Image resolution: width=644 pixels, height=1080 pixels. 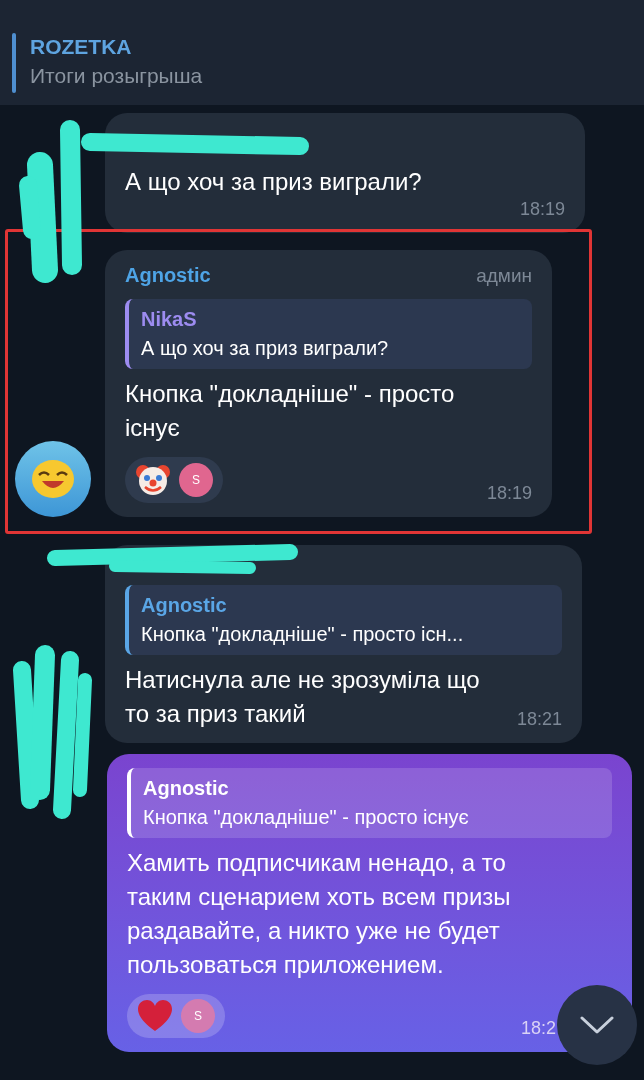 I want to click on chevron-down-icon, so click(x=597, y=1025).